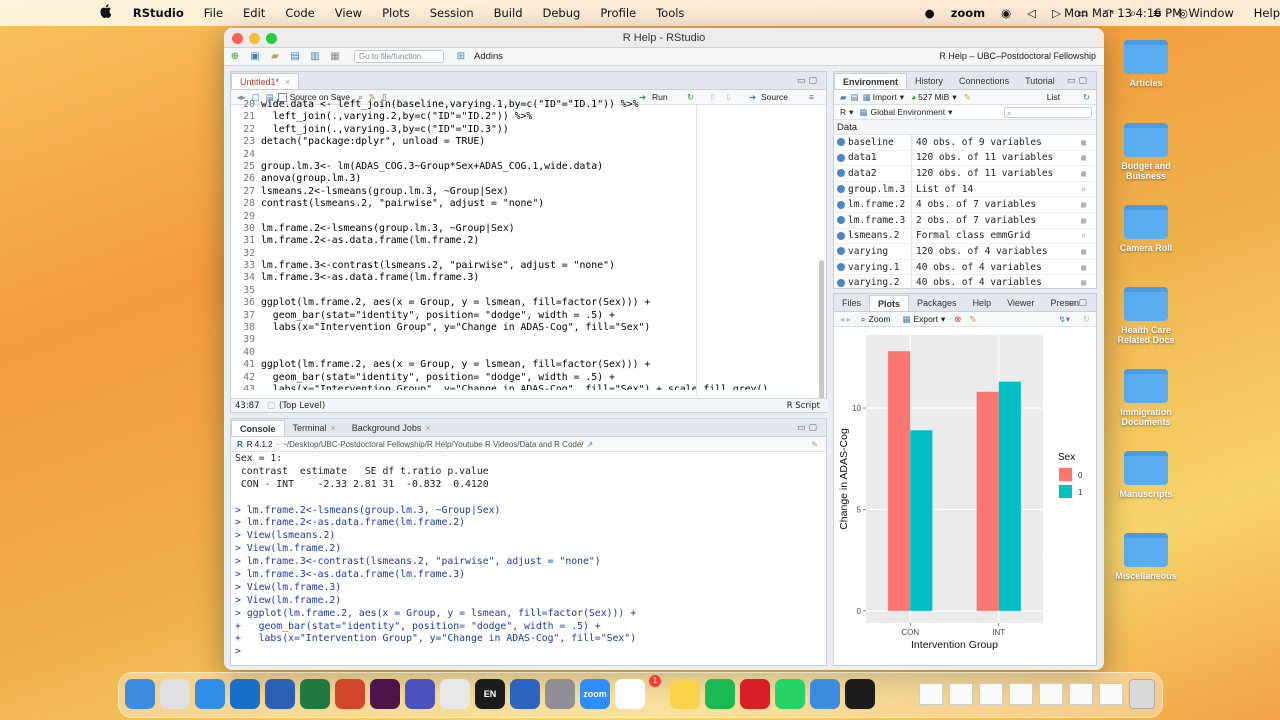  I want to click on tab-environment: Environment, so click(871, 81).